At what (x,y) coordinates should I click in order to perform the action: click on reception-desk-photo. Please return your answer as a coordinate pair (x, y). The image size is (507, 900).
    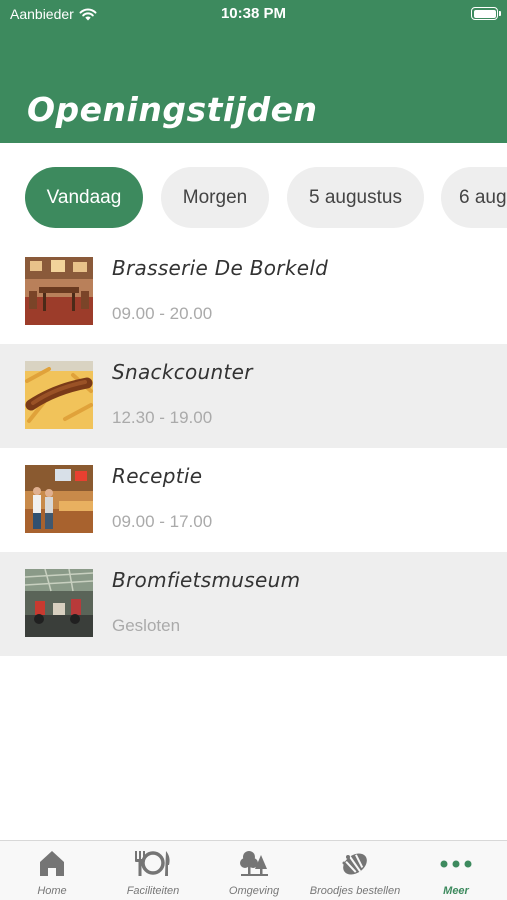
    Looking at the image, I should click on (59, 499).